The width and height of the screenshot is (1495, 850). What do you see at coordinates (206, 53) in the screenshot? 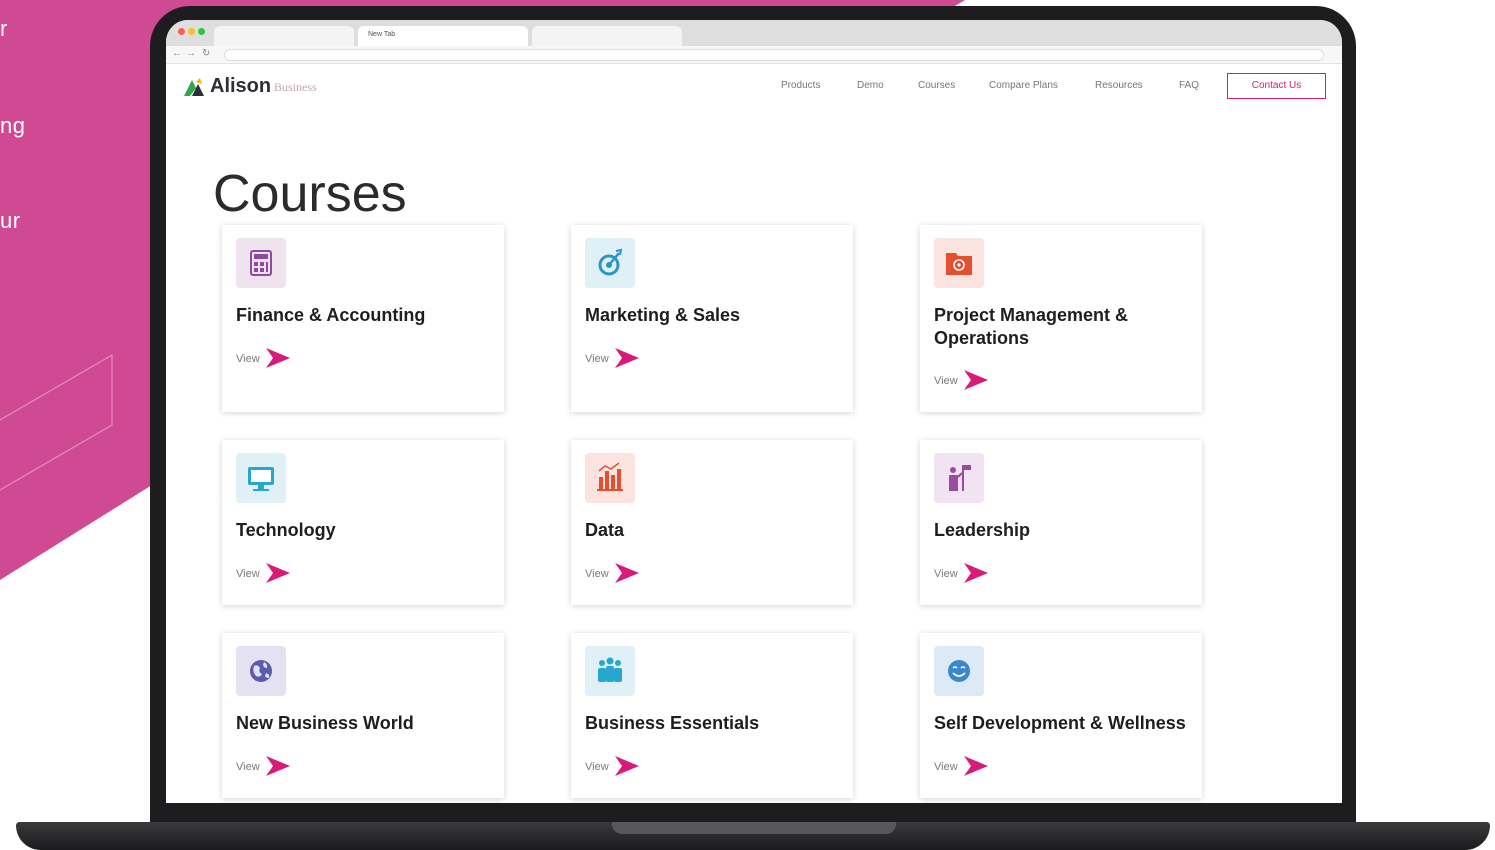
I see `reload-icon: ↻` at bounding box center [206, 53].